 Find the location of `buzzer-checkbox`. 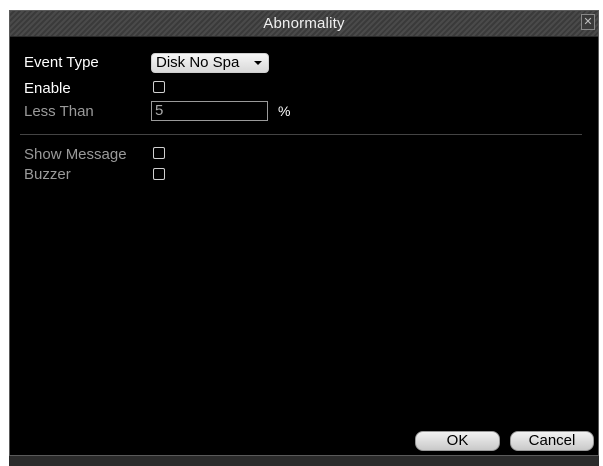

buzzer-checkbox is located at coordinates (159, 174).